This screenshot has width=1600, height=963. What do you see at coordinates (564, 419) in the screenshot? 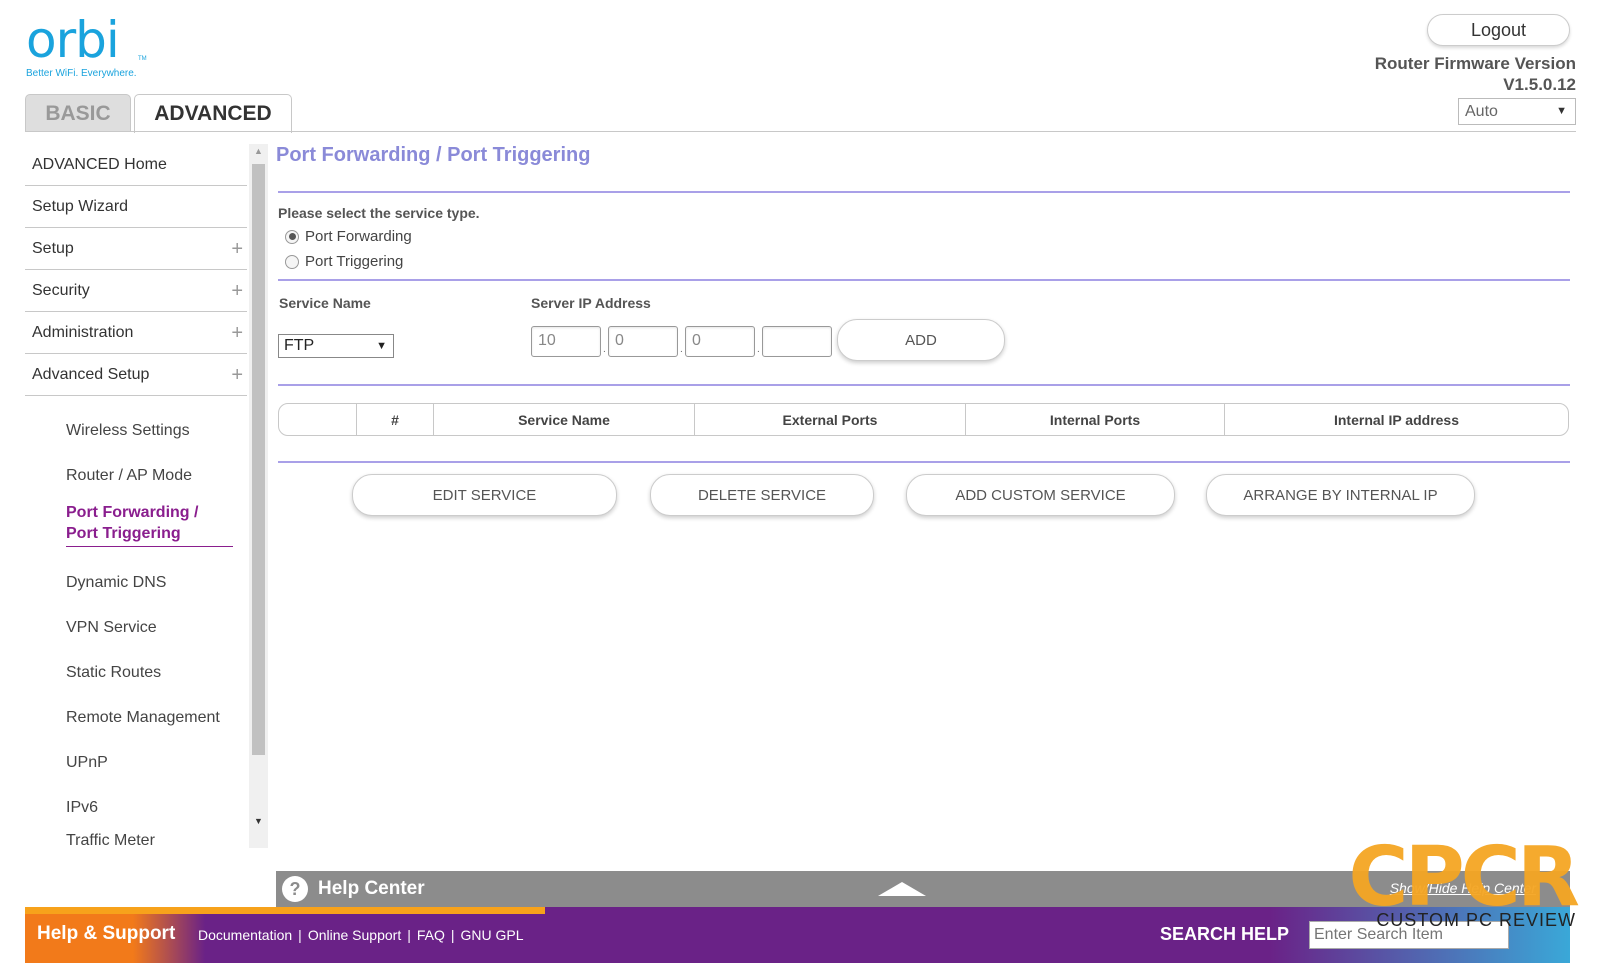
I see `table-header-service-name: Service Name` at bounding box center [564, 419].